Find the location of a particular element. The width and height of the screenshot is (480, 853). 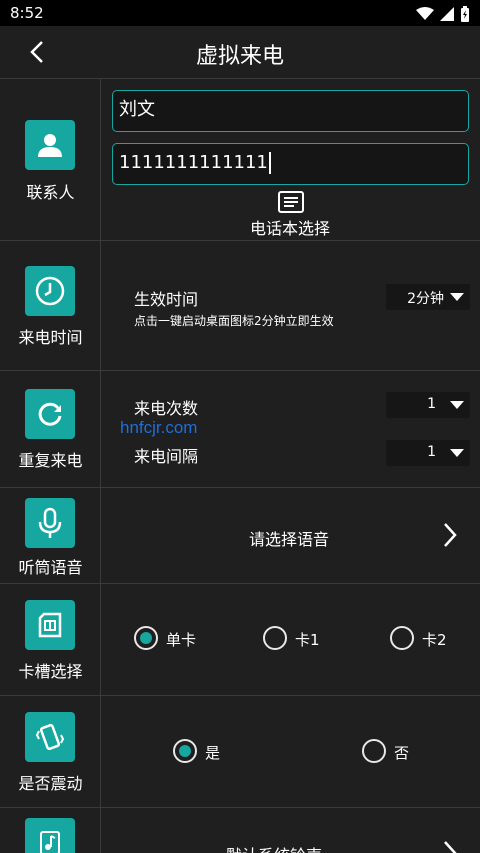

voice-left-cell: 听筒语音 is located at coordinates (50, 535).